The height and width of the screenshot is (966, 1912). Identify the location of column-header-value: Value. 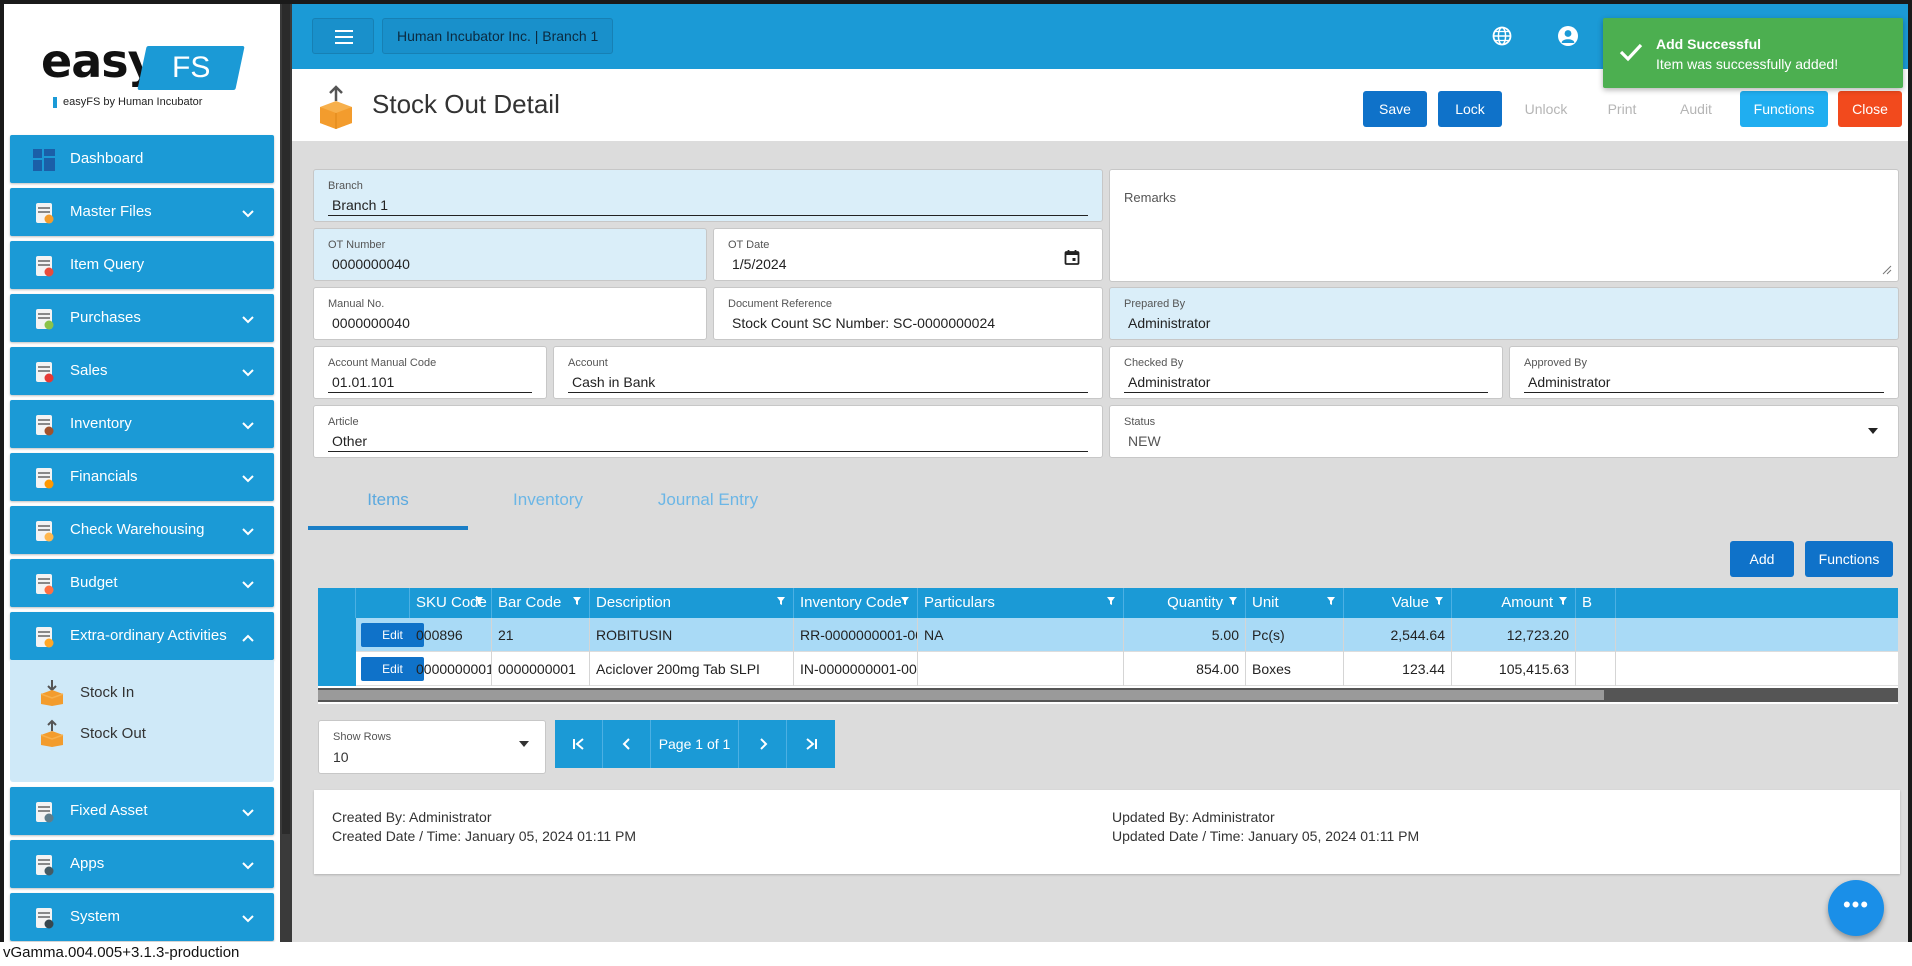
(1398, 603).